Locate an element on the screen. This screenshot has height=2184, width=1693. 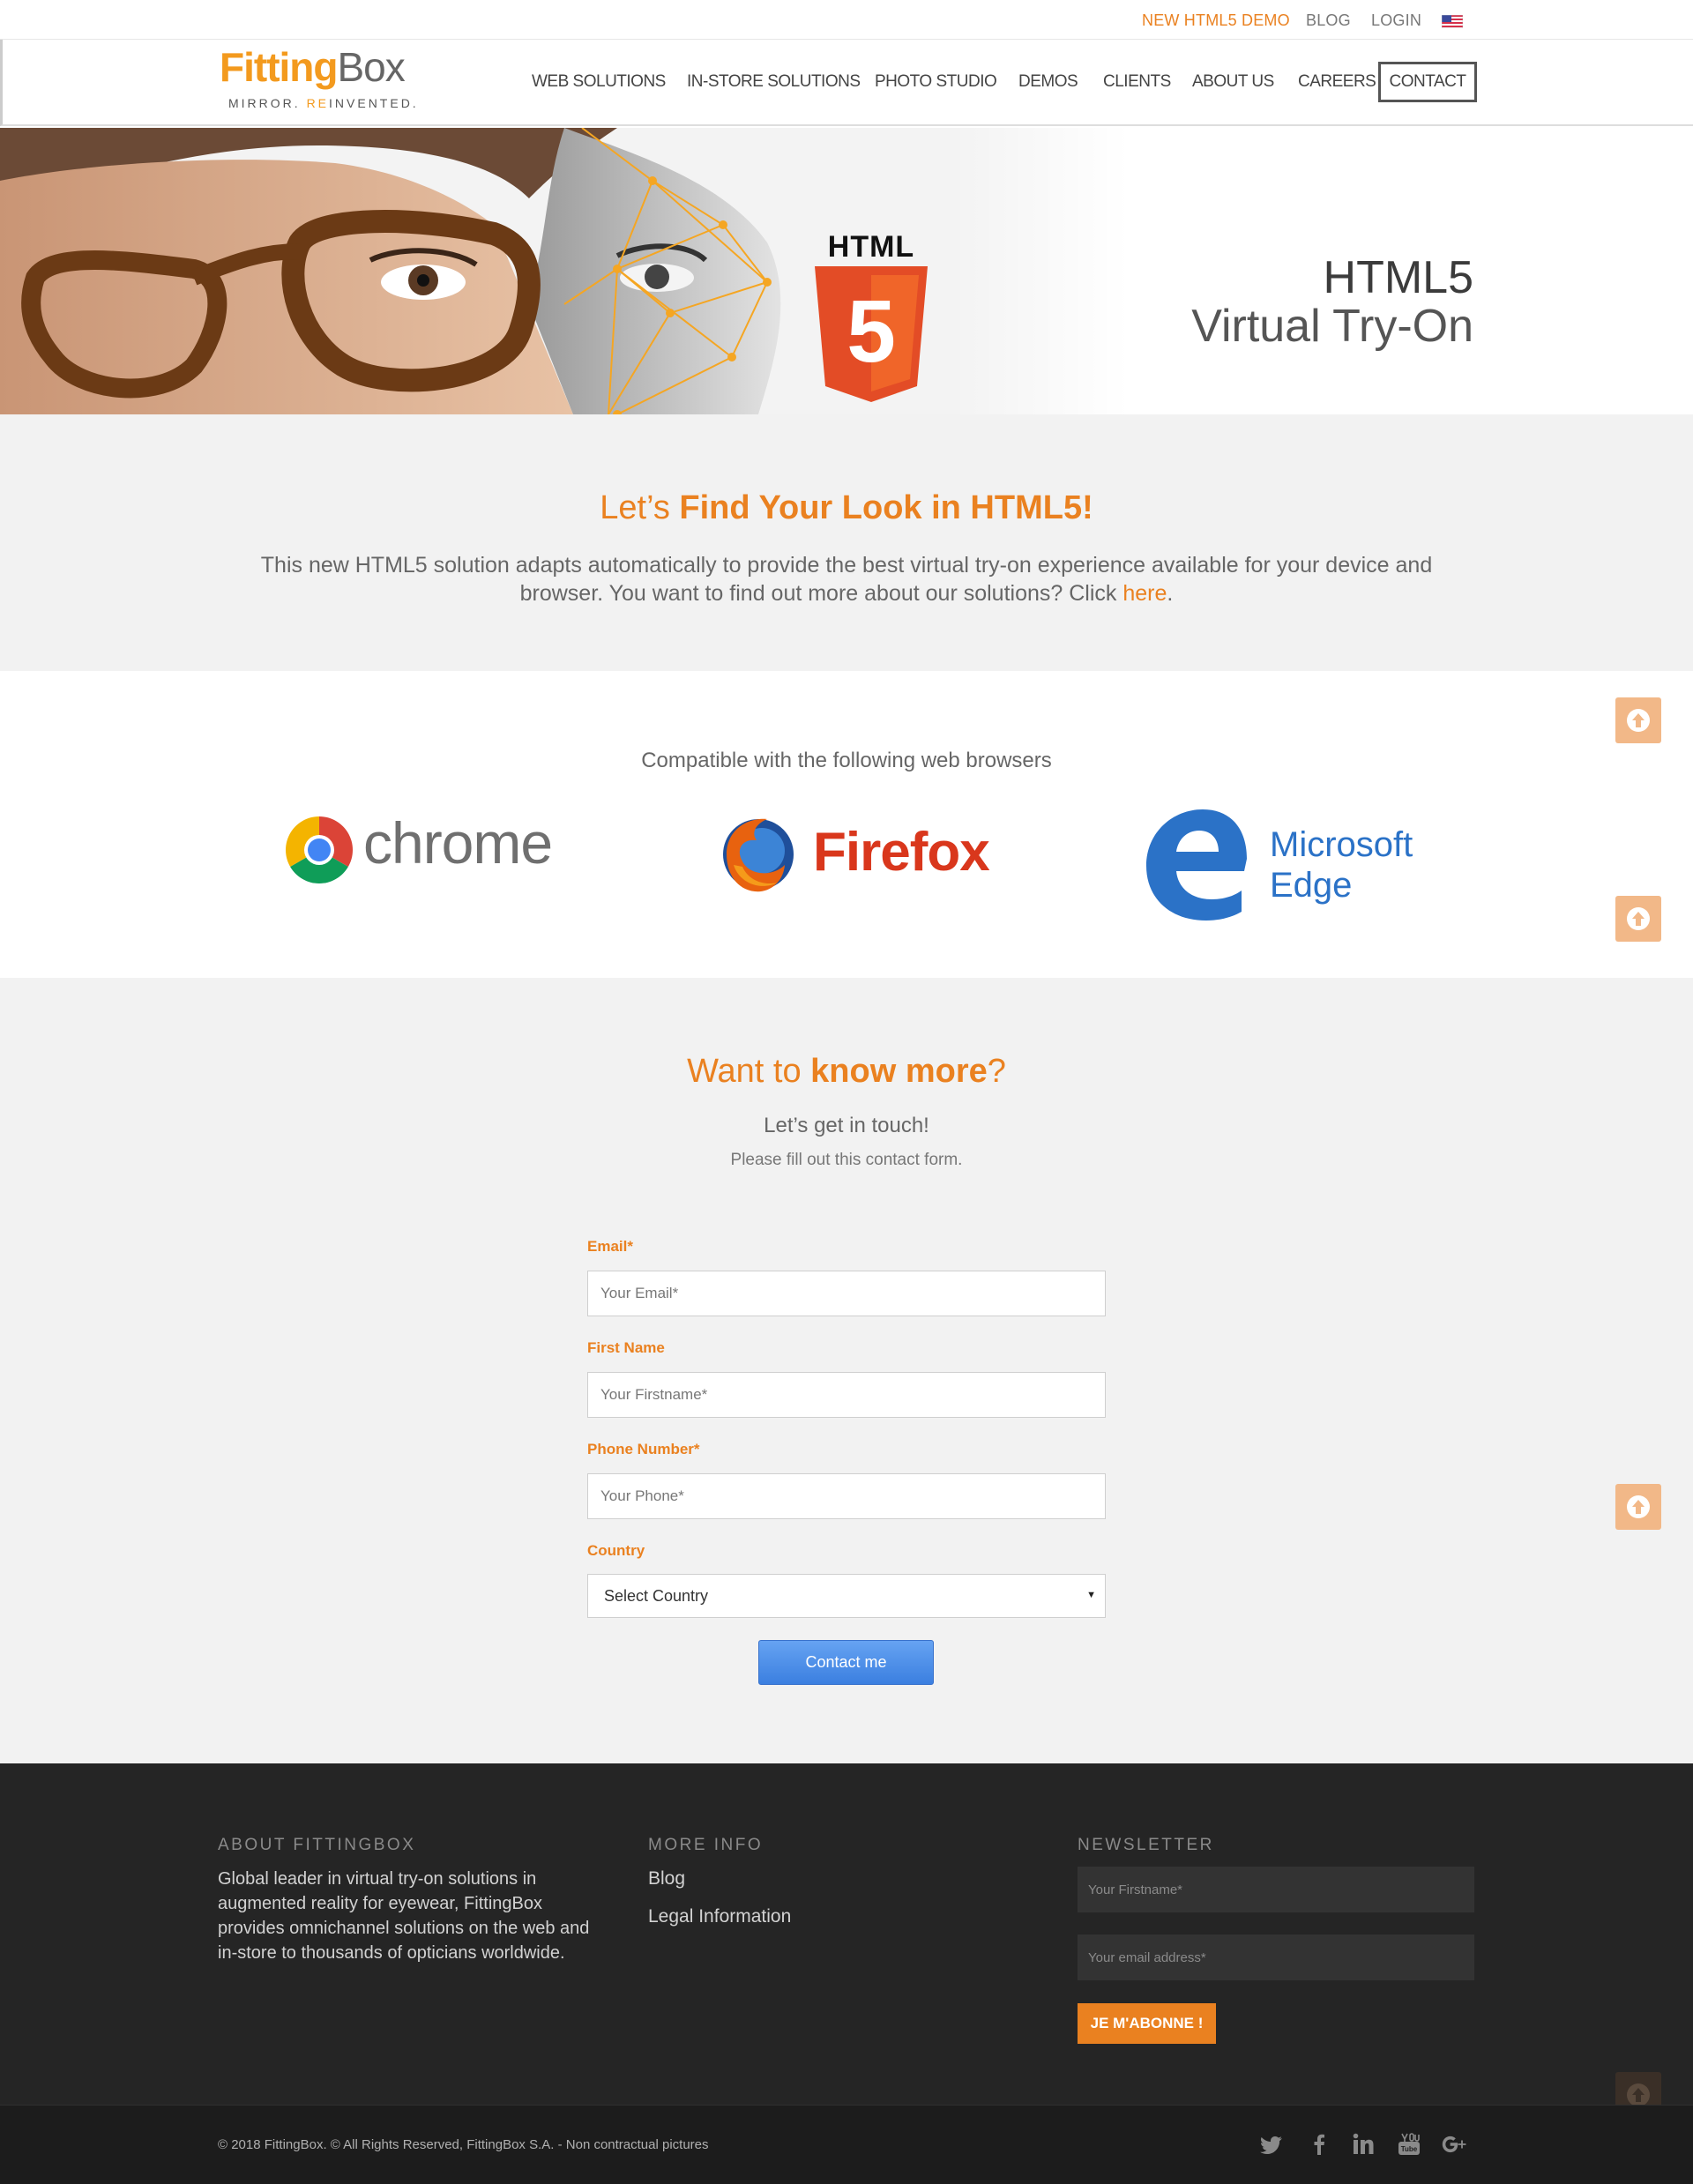
email-field is located at coordinates (846, 1293).